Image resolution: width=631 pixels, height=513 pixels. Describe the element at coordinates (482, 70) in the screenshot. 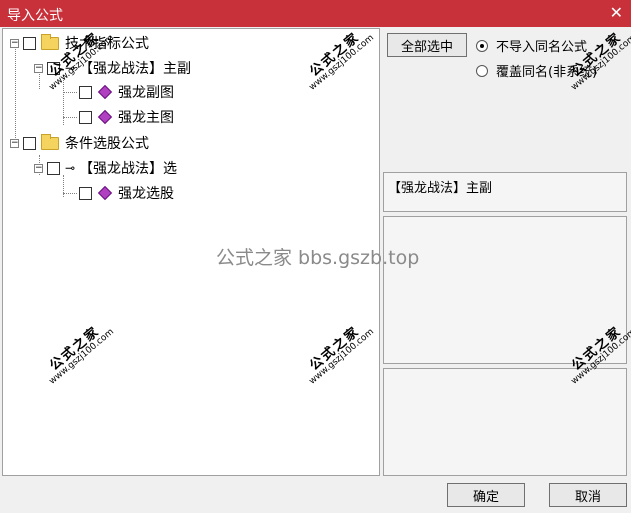

I see `radio-unselected-icon` at that location.